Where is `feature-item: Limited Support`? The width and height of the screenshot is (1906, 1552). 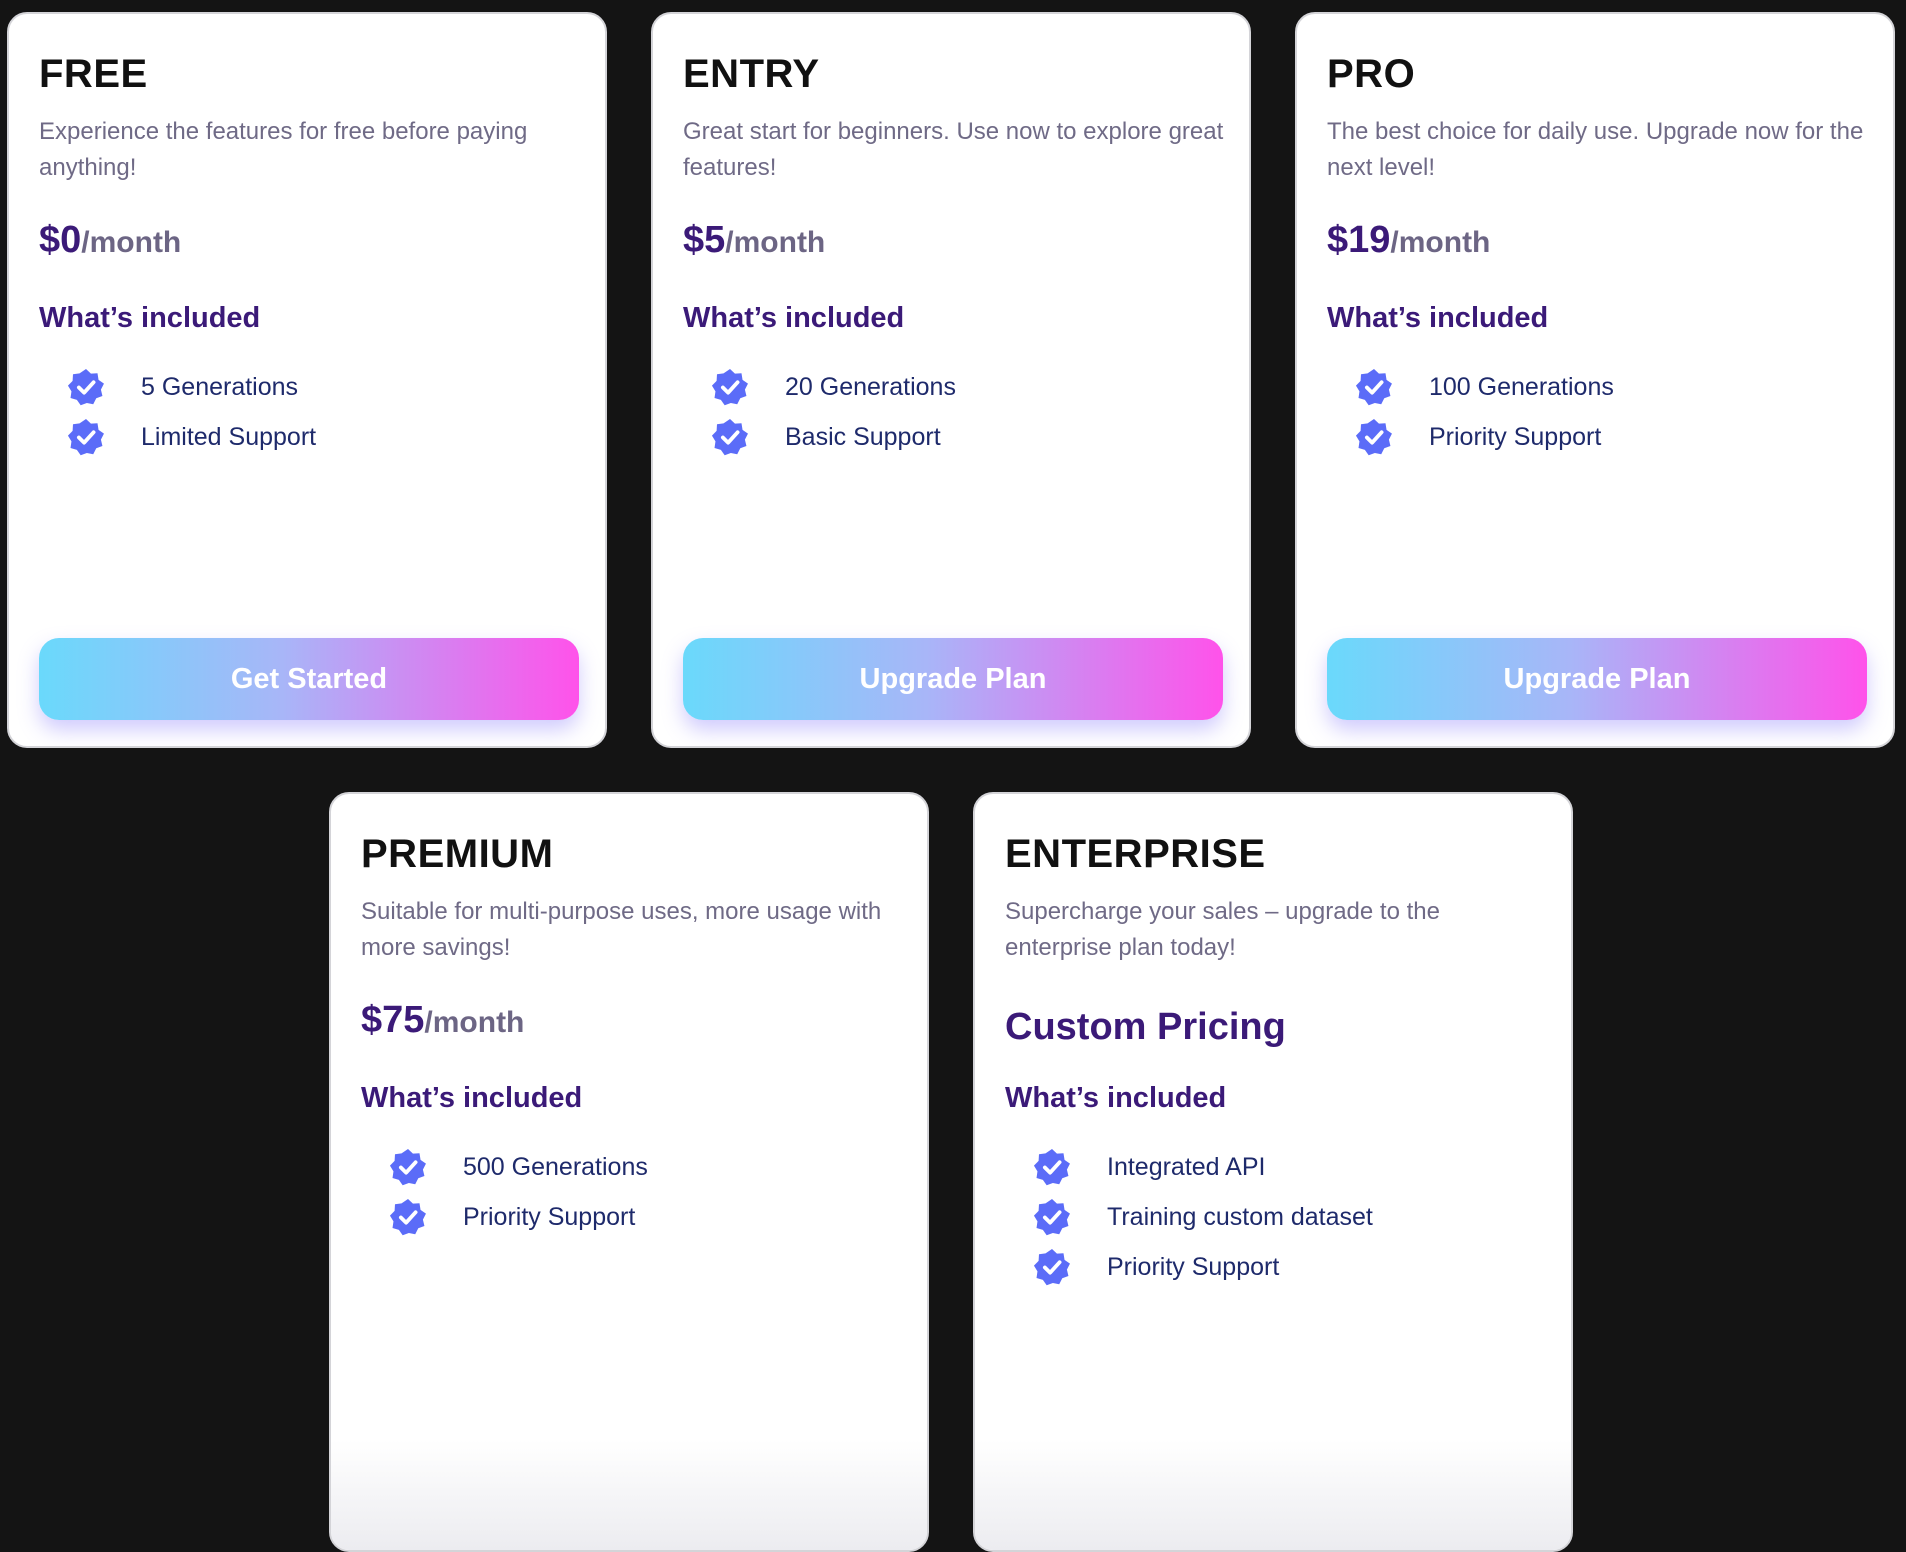
feature-item: Limited Support is located at coordinates (191, 437).